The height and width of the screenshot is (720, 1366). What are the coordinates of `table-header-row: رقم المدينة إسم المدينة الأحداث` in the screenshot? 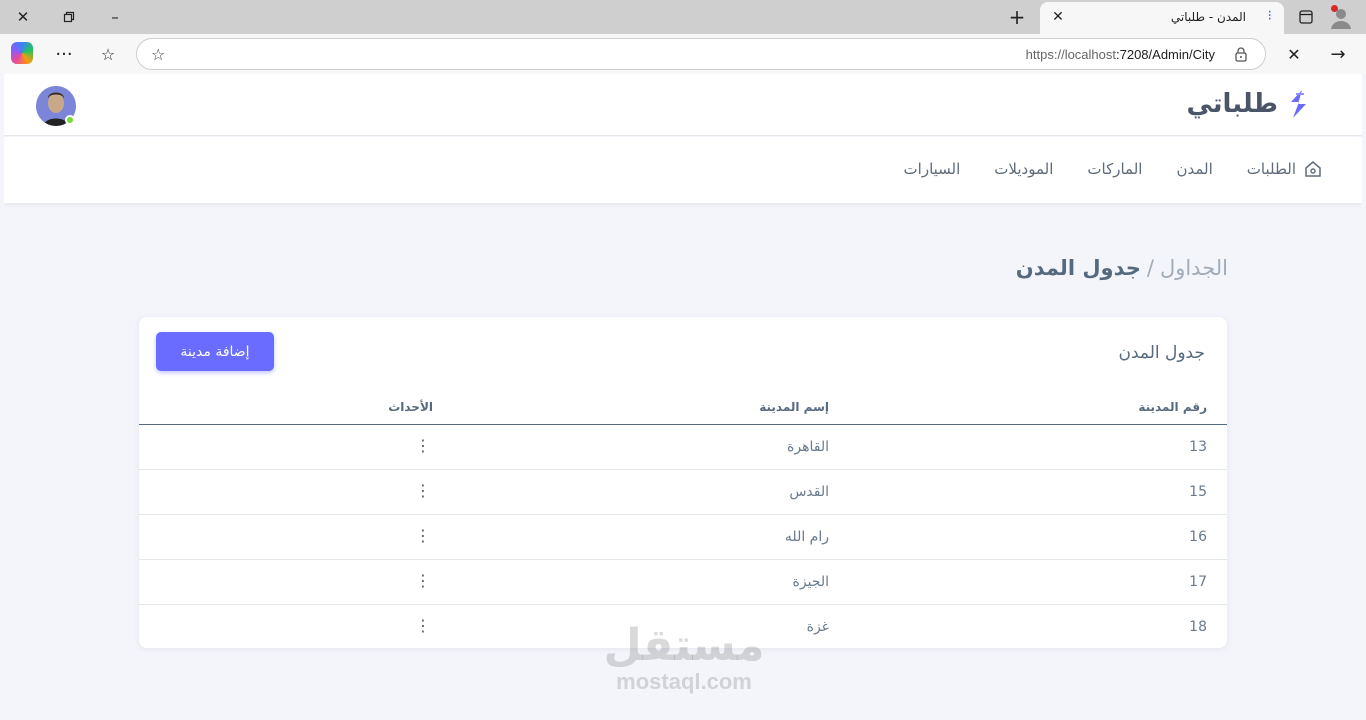 It's located at (683, 408).